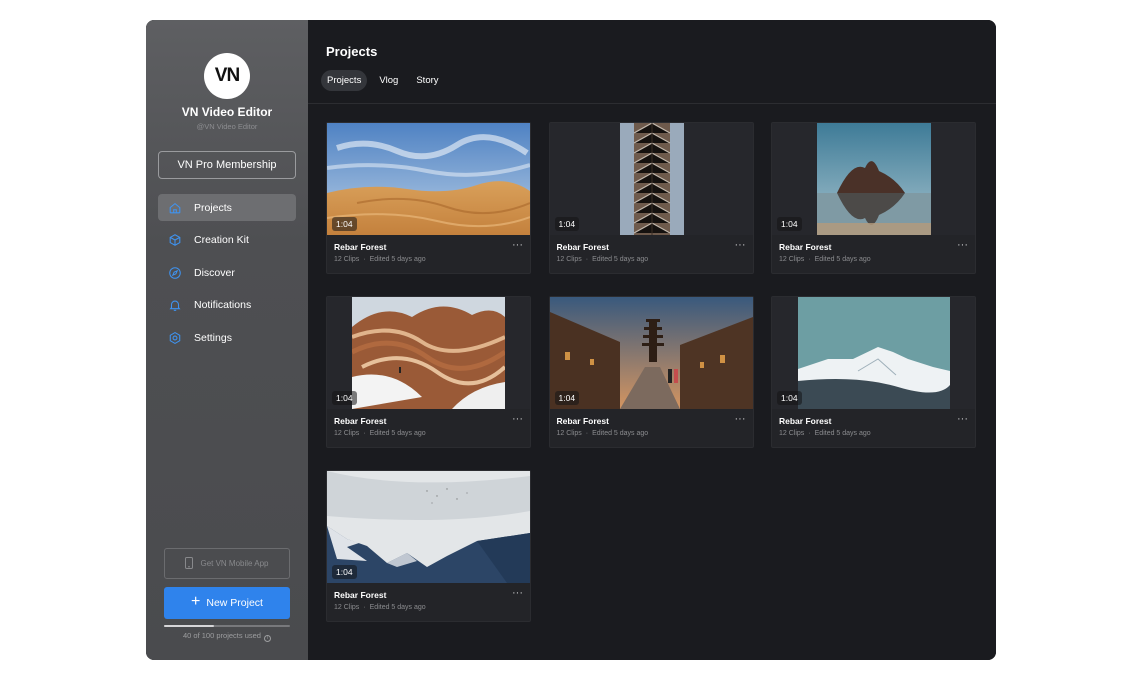 This screenshot has height=680, width=1140. I want to click on pro-membership-button: VN Pro Membership, so click(227, 165).